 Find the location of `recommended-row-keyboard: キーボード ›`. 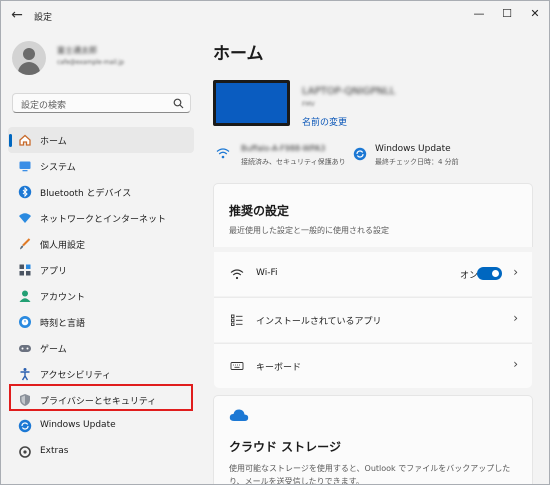

recommended-row-keyboard: キーボード › is located at coordinates (373, 366).